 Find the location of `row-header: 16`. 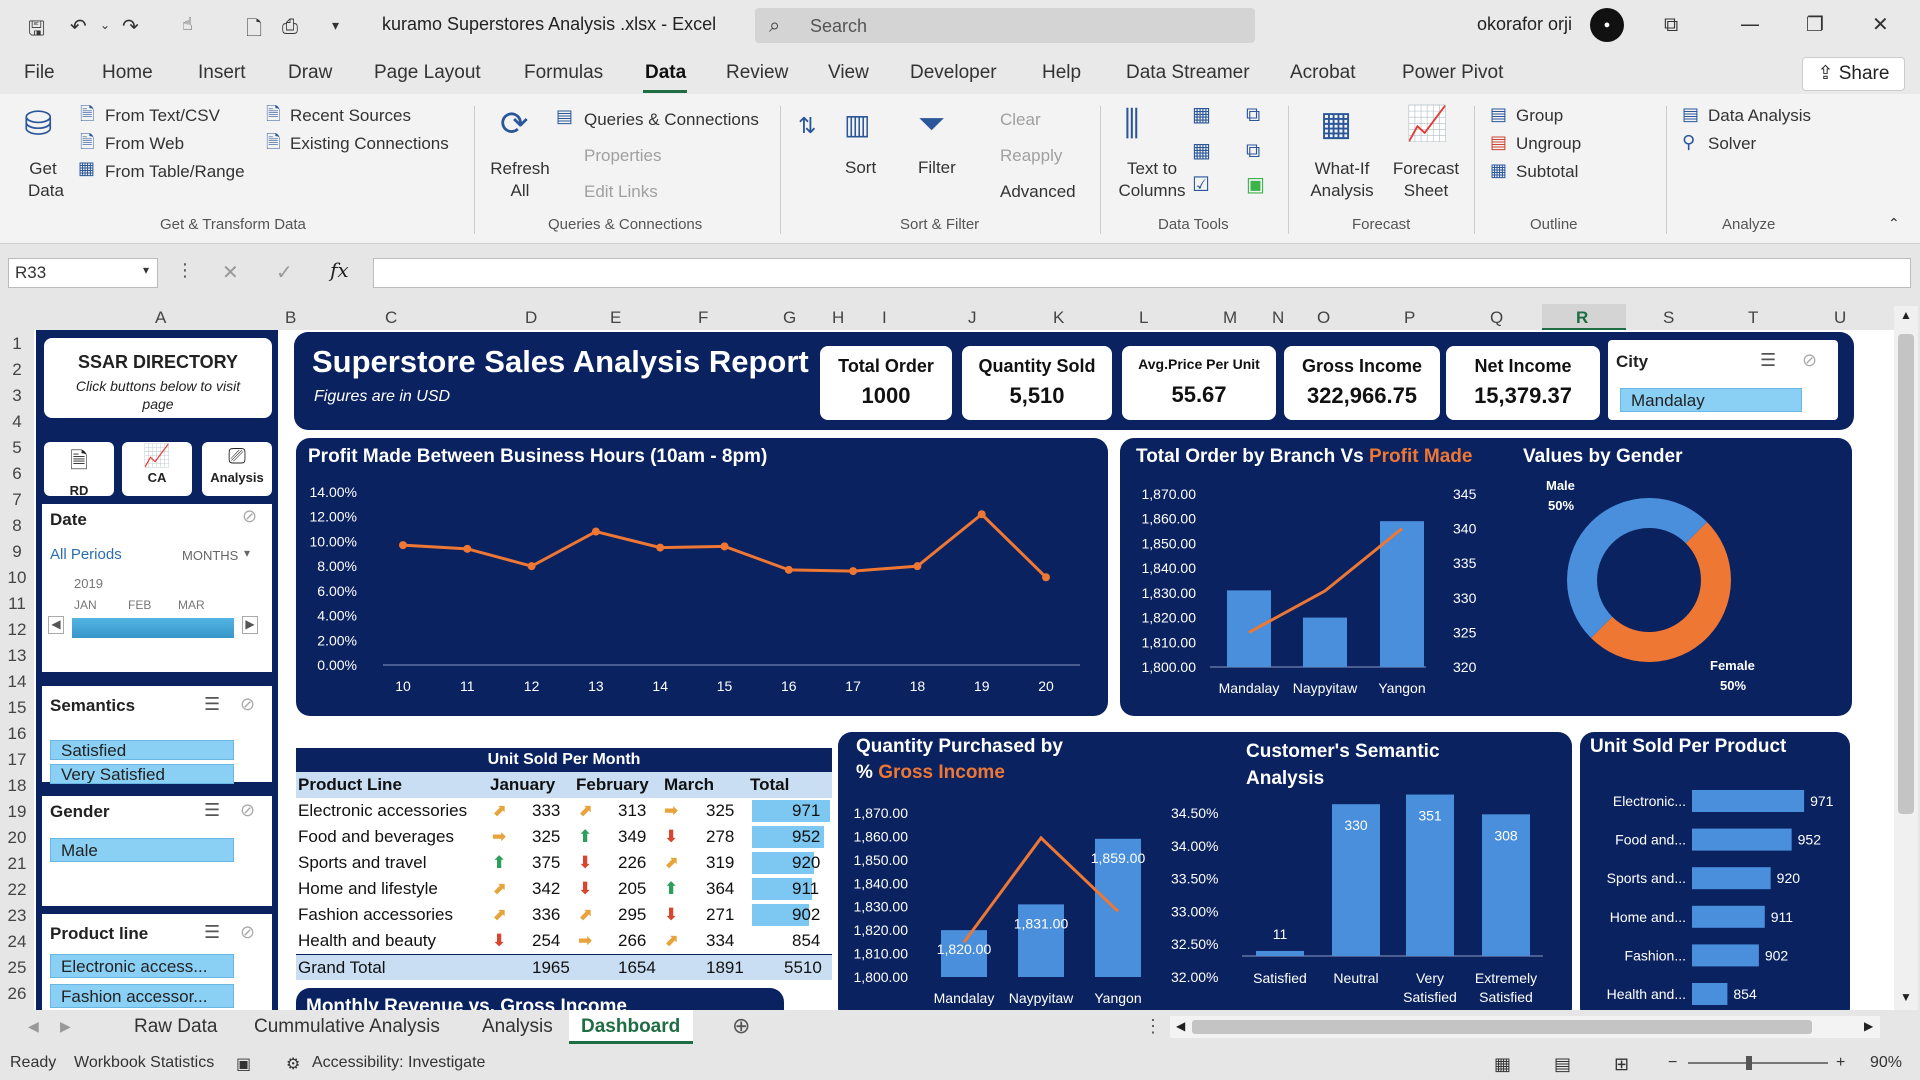

row-header: 16 is located at coordinates (17, 734).